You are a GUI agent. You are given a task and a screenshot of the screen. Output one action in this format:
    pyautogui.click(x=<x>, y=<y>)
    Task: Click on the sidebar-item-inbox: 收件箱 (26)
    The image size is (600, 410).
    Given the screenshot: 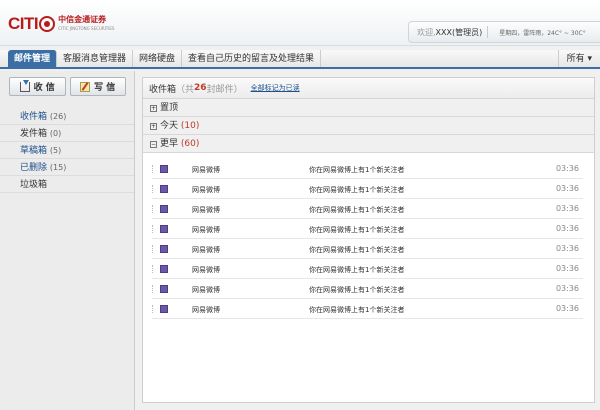 What is the action you would take?
    pyautogui.click(x=67, y=116)
    